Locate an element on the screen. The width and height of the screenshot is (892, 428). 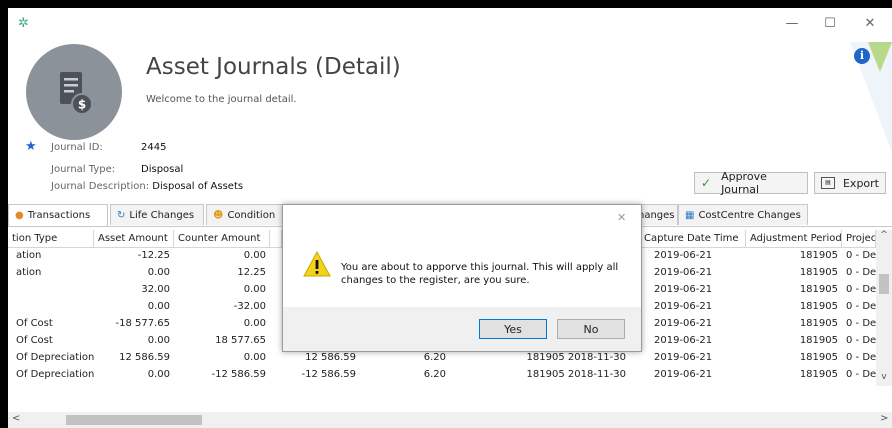
table-cell-asset: 32.00 is located at coordinates (155, 289).